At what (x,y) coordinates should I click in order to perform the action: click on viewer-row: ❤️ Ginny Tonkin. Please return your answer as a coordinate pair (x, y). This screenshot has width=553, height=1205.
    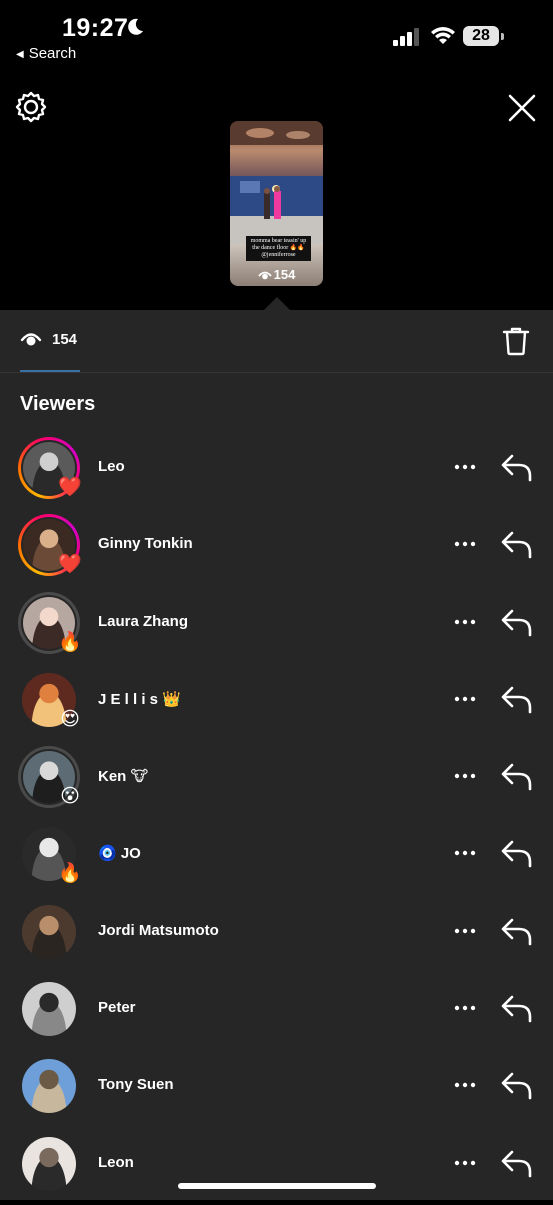
    Looking at the image, I should click on (276, 547).